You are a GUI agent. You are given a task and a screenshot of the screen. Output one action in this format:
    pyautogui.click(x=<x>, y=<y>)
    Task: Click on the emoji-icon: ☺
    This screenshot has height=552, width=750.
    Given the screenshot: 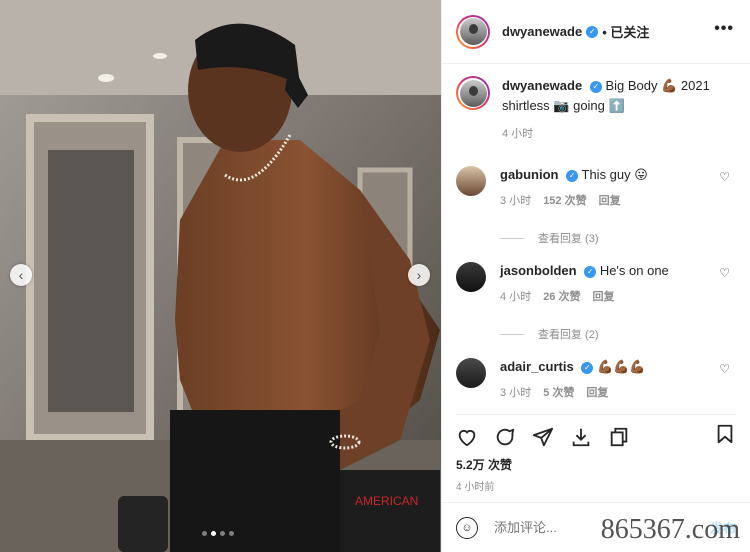 What is the action you would take?
    pyautogui.click(x=467, y=527)
    